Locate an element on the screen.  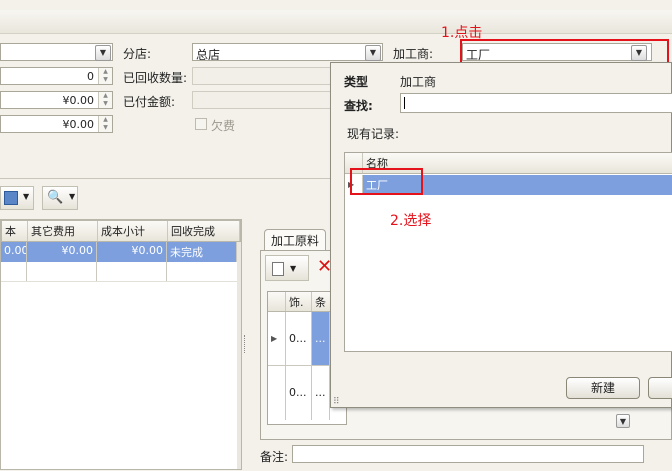
owed-label: 欠费 is located at coordinates (223, 126).